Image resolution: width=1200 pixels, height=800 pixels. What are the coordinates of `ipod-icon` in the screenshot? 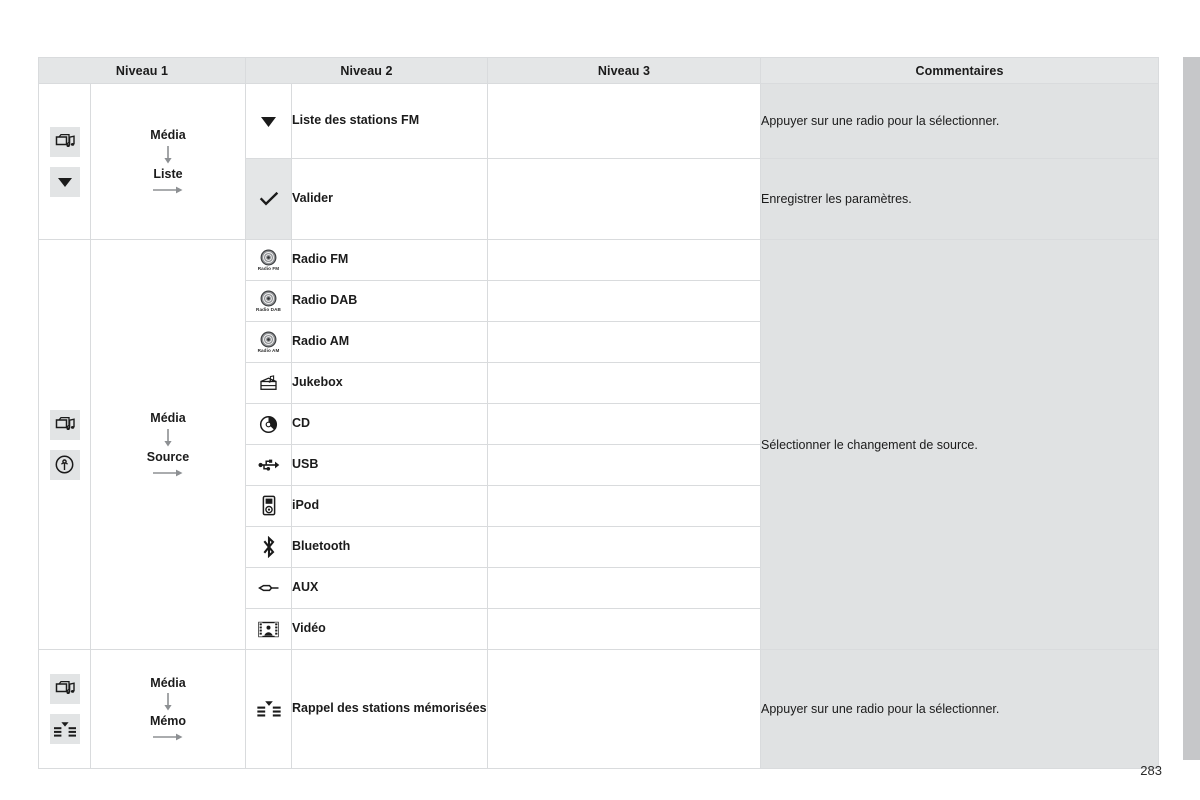 It's located at (269, 506).